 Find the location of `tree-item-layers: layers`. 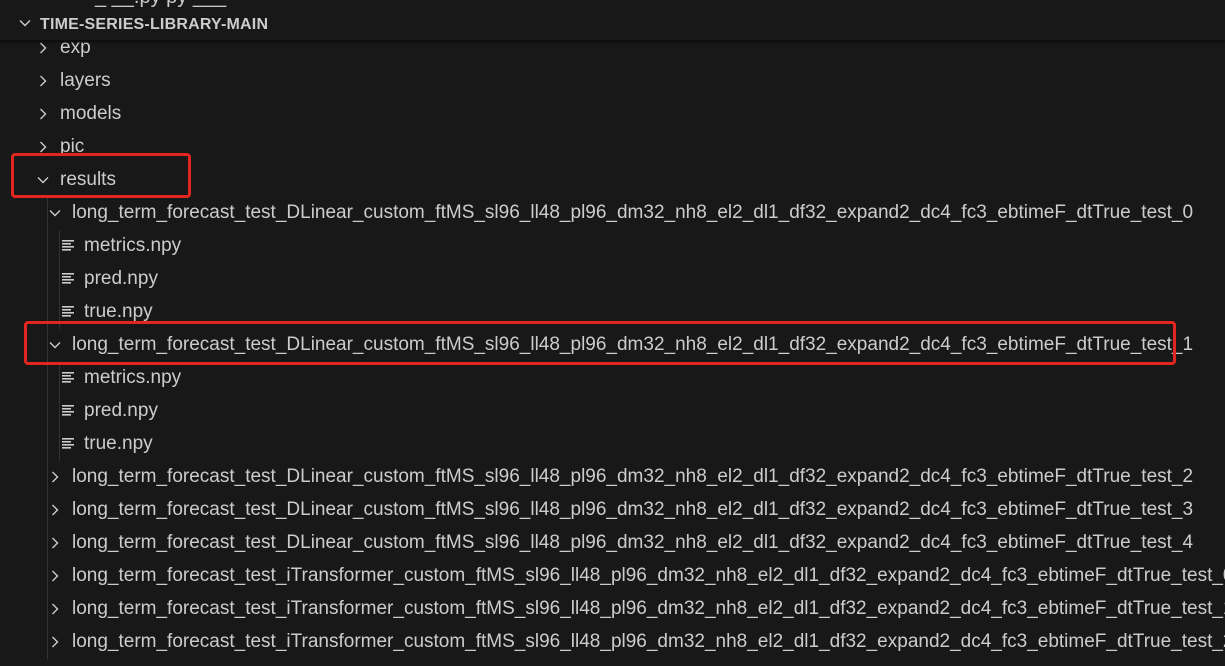

tree-item-layers: layers is located at coordinates (612, 81).